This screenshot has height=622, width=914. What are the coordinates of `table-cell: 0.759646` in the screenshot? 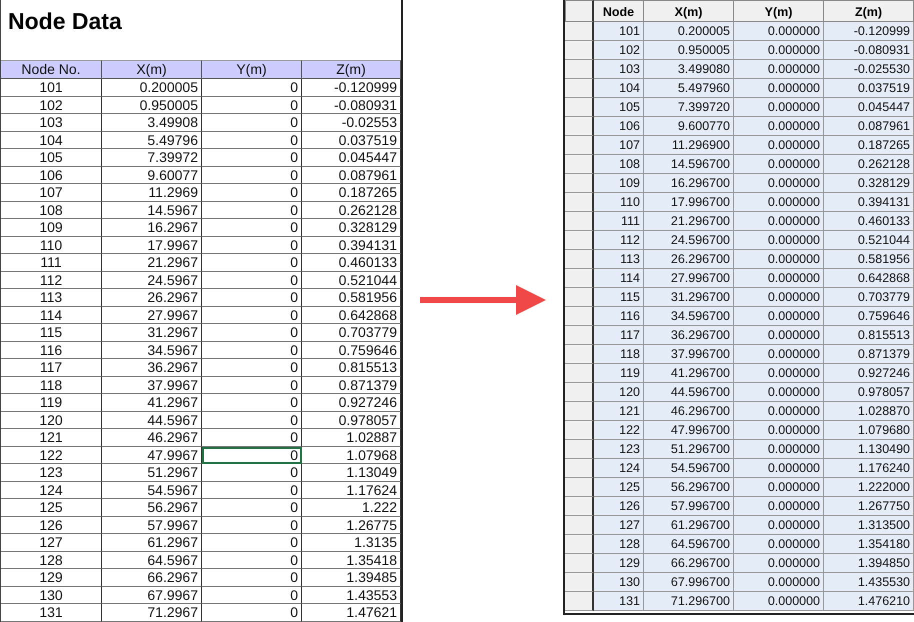 It's located at (869, 316).